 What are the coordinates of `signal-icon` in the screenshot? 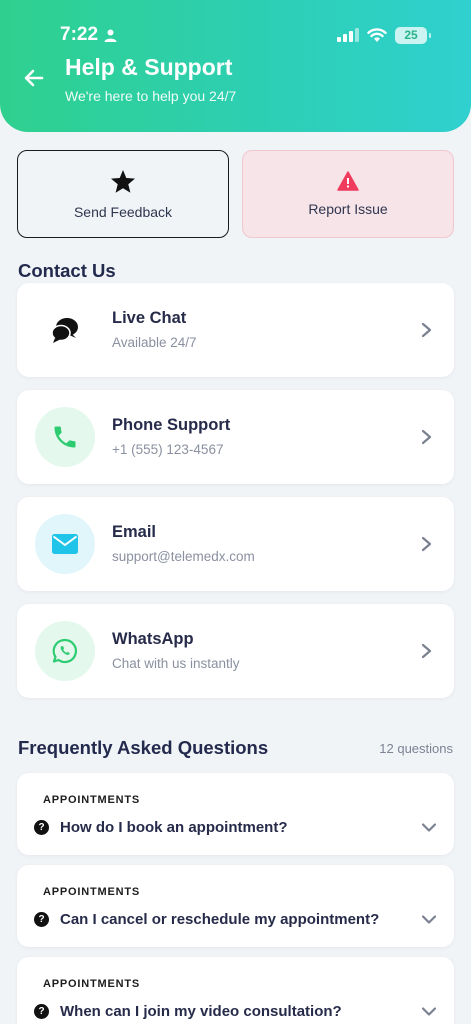 It's located at (348, 35).